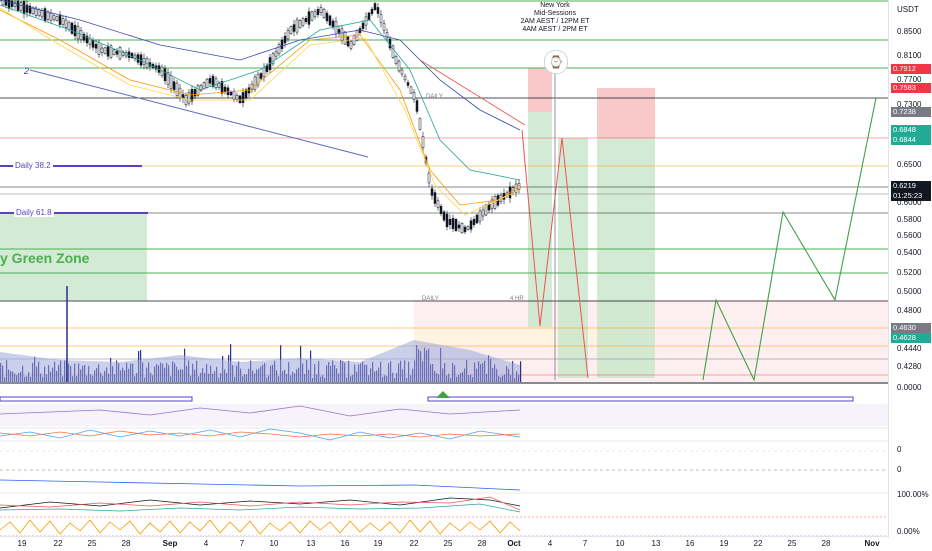 The image size is (932, 551). What do you see at coordinates (482, 543) in the screenshot?
I see `time-tick: 28` at bounding box center [482, 543].